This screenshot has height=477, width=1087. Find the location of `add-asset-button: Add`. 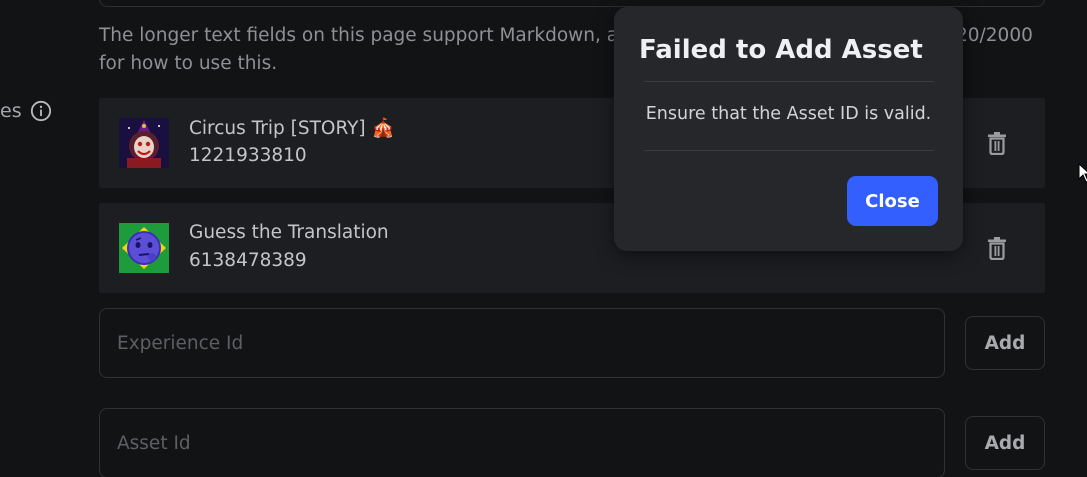

add-asset-button: Add is located at coordinates (1005, 443).